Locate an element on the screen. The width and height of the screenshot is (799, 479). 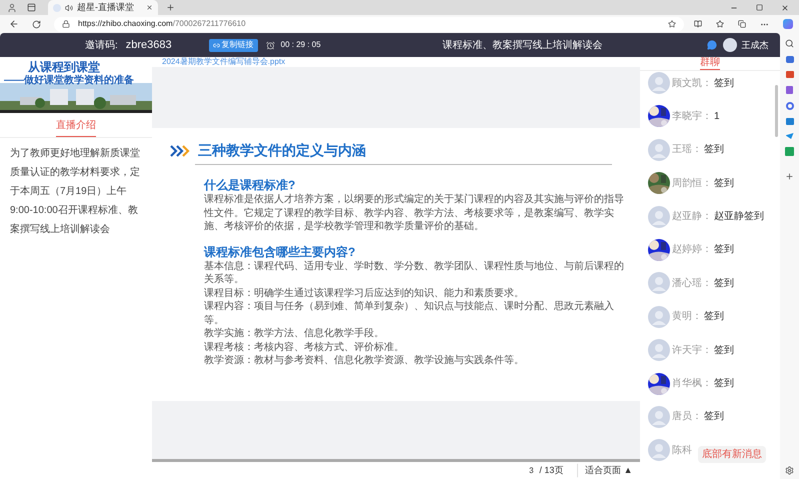
section-title: 课程标准包含哪些主要内容? is located at coordinates (280, 252).